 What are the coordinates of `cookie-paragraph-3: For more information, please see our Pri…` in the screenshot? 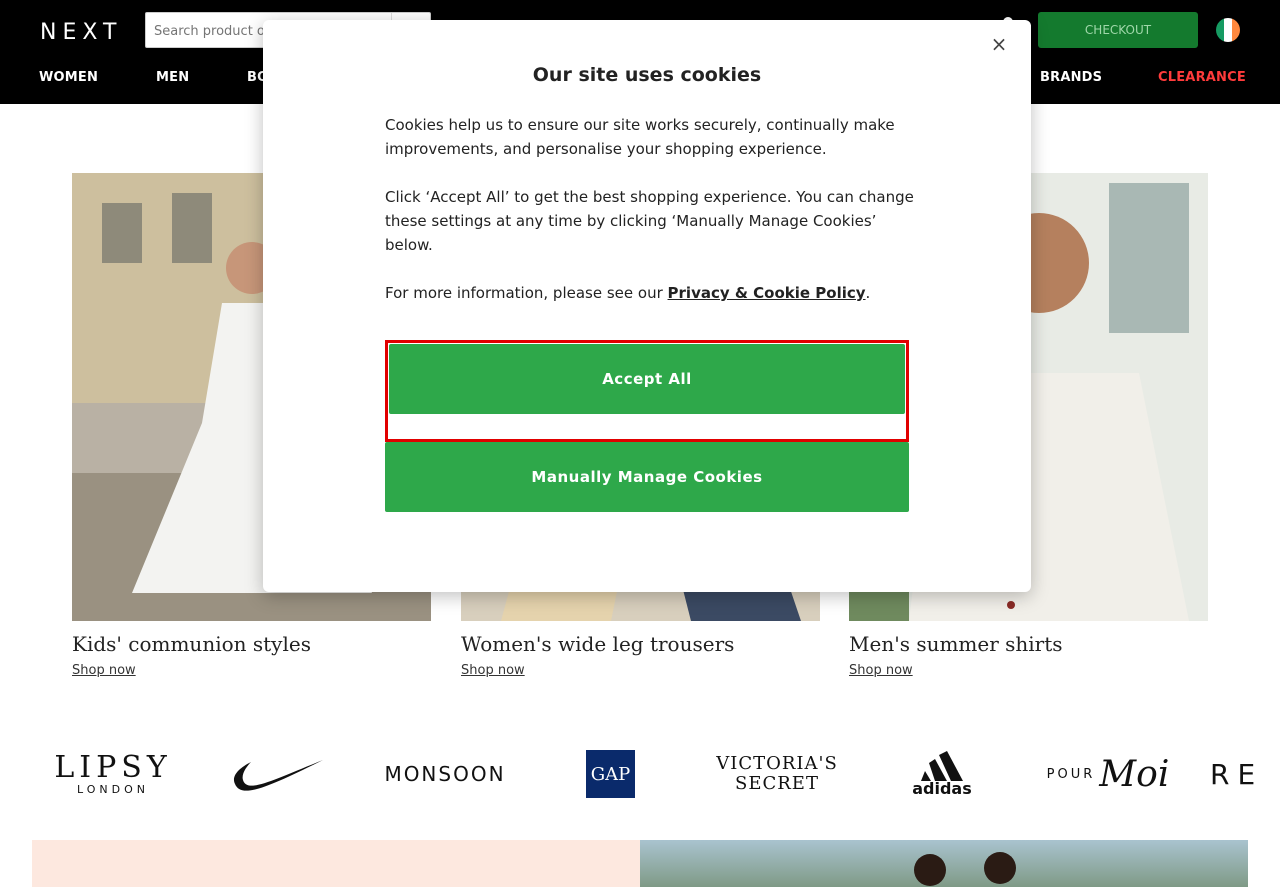 It's located at (628, 293).